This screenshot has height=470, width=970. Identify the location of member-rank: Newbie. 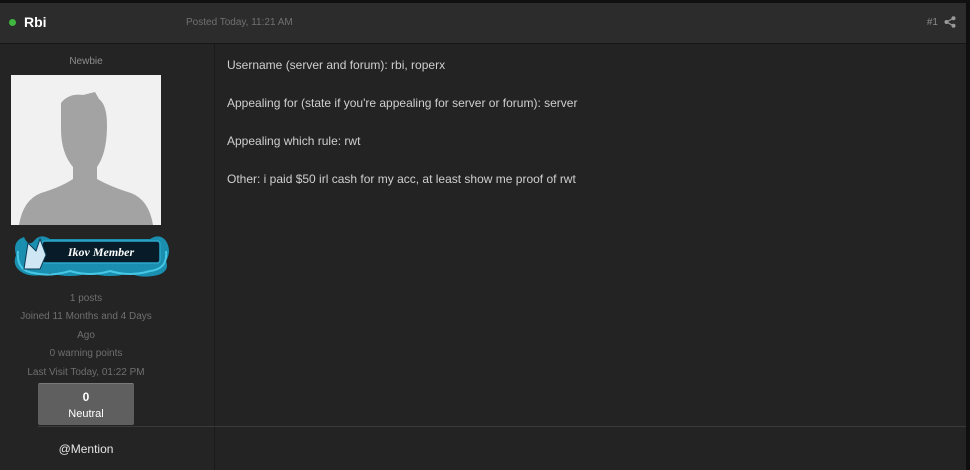
(86, 61).